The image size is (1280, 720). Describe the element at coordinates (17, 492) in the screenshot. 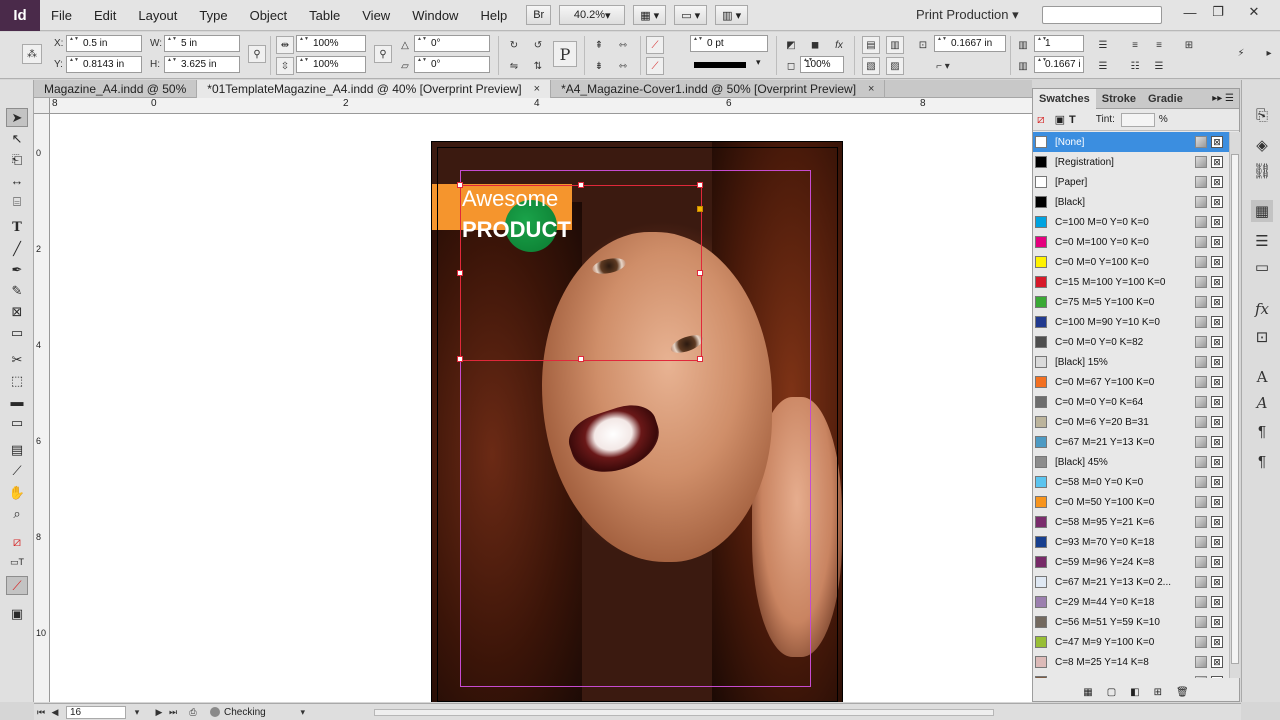

I see `hand-tool-icon: ✋` at that location.